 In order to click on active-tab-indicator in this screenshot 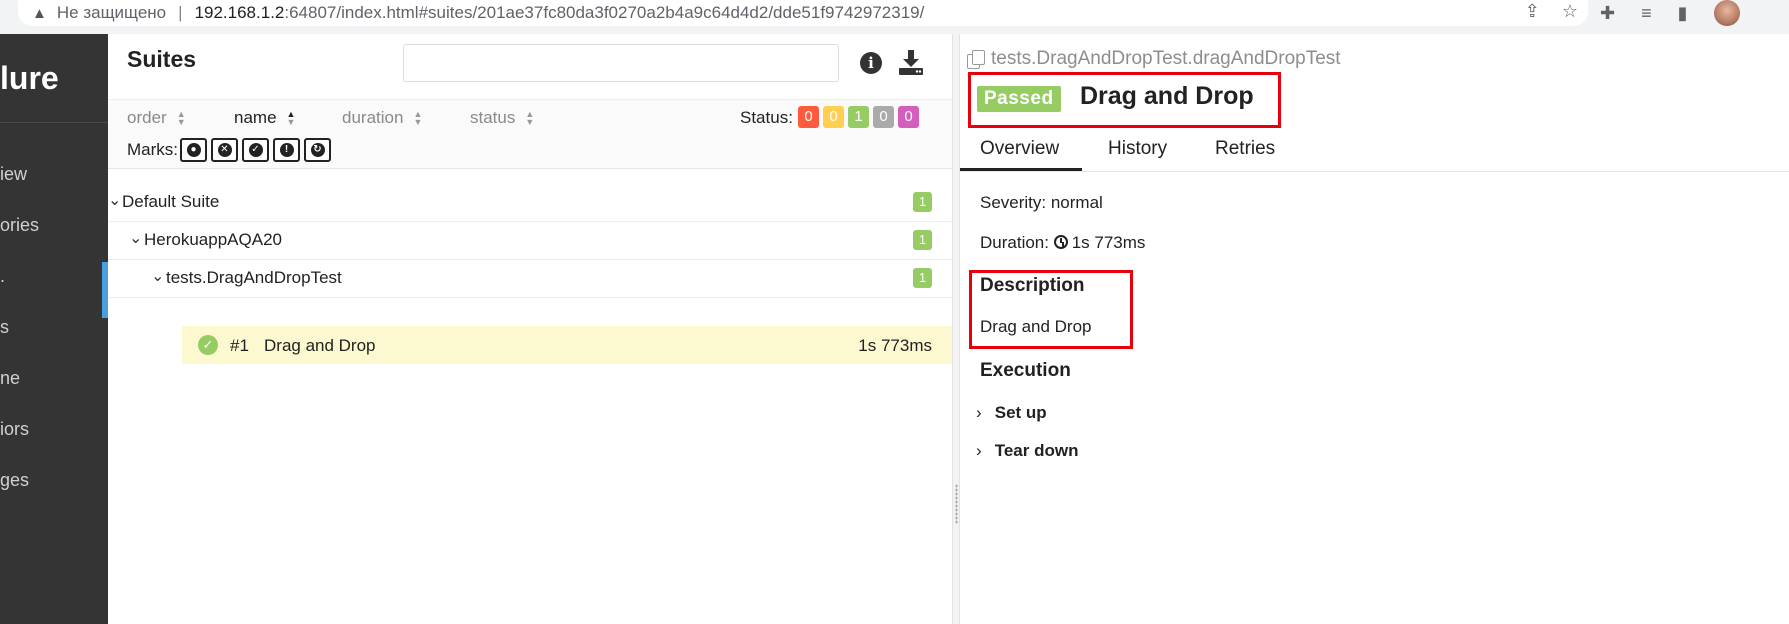, I will do `click(1021, 169)`.